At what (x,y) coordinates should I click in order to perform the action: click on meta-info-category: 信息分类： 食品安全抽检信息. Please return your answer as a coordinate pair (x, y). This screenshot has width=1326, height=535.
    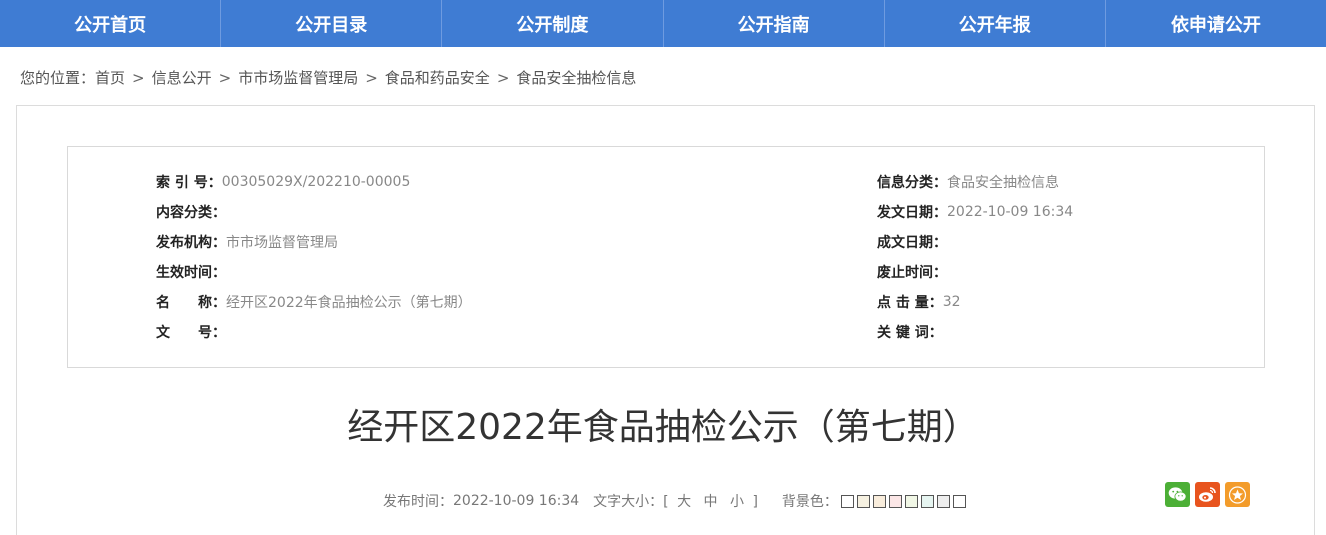
    Looking at the image, I should click on (968, 182).